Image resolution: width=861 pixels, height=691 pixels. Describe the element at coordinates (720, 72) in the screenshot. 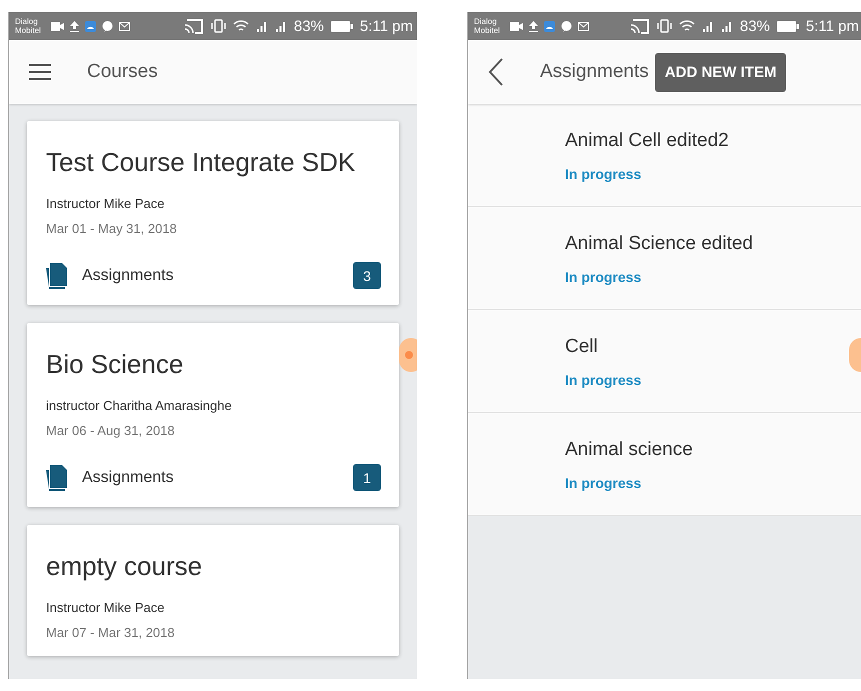

I see `add-new-item-button: ADD NEW ITEM` at that location.